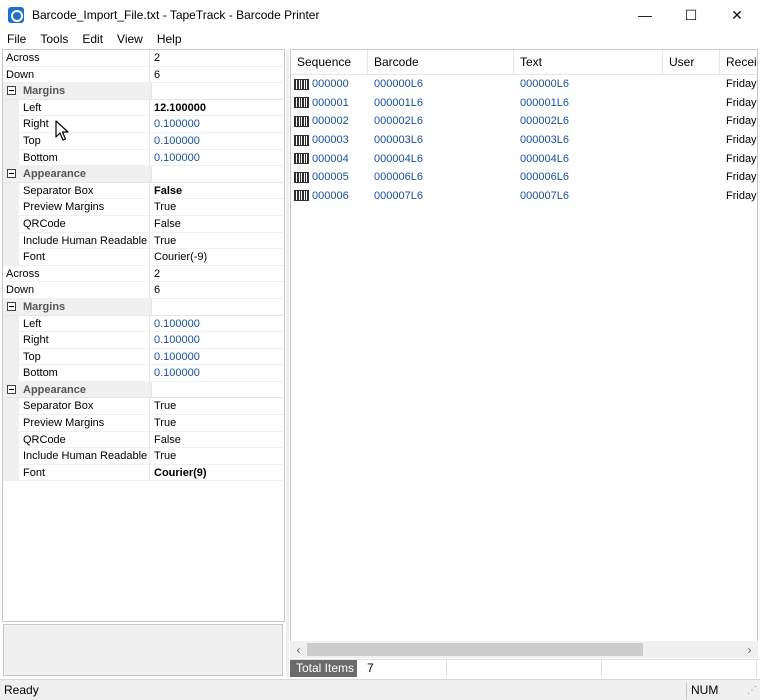 Image resolution: width=760 pixels, height=700 pixels. I want to click on prop-name: Left, so click(76, 107).